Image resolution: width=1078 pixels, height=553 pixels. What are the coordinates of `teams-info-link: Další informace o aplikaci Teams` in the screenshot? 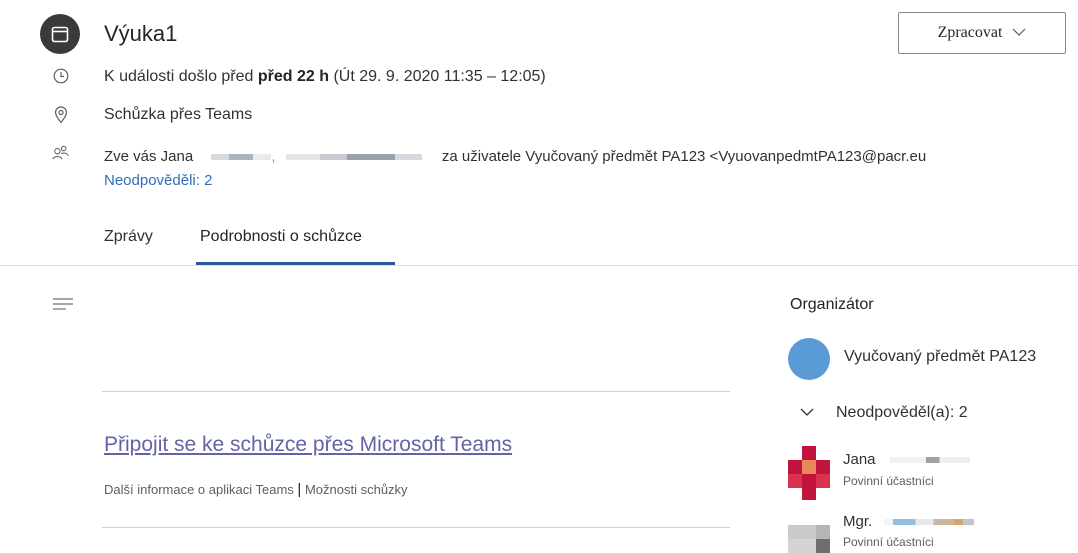 It's located at (199, 489).